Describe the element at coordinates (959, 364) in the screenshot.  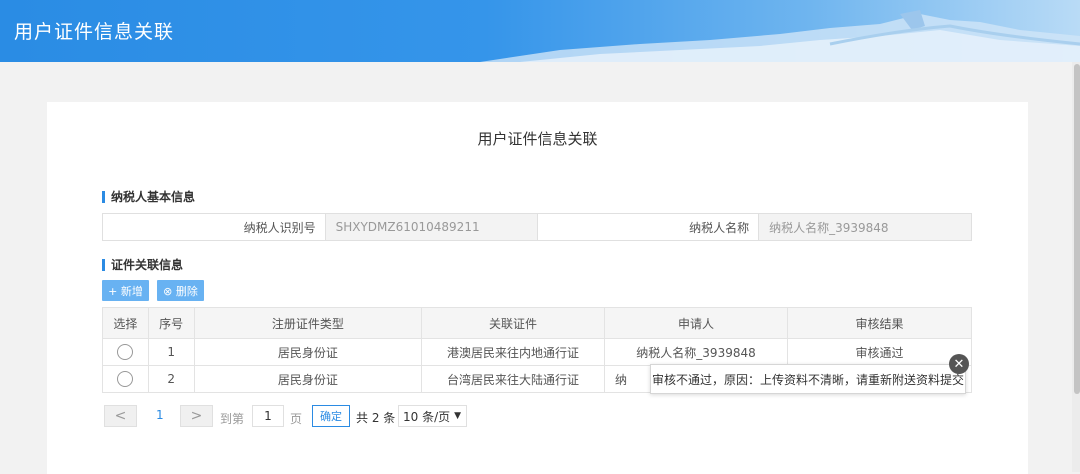
I see `close-icon: ✕` at that location.